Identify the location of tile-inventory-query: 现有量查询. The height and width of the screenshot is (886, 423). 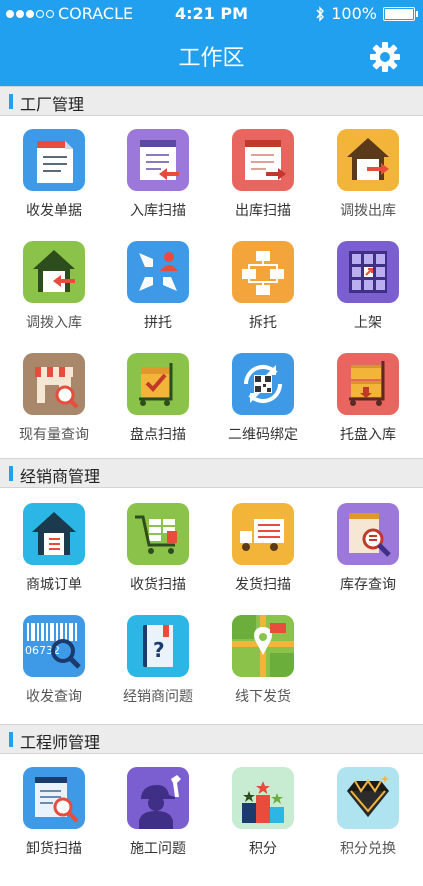
(54, 395).